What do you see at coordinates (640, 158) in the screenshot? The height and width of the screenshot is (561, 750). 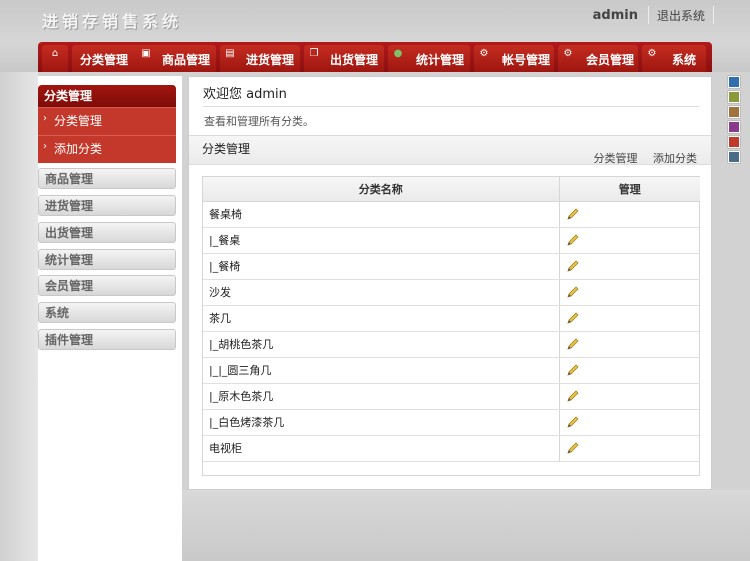 I see `panel-links: 分类管理 添加分类` at bounding box center [640, 158].